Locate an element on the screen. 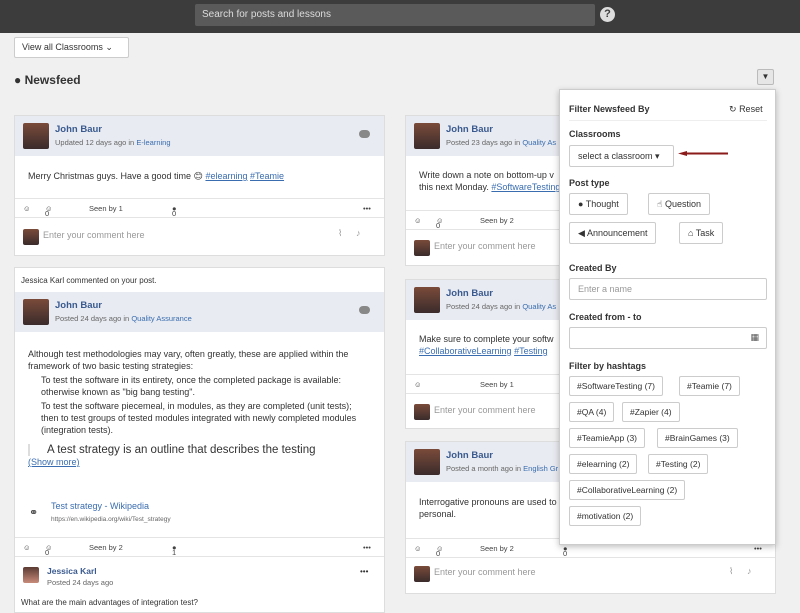 The width and height of the screenshot is (800, 613). classroom-link: English Gr is located at coordinates (540, 468).